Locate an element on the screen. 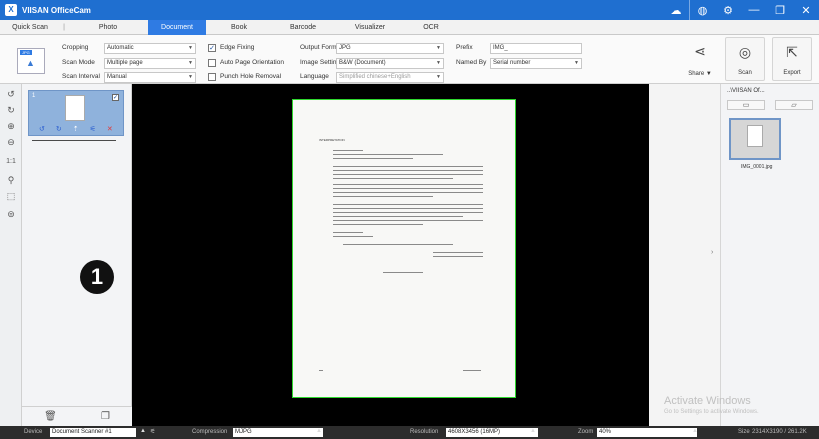 The width and height of the screenshot is (819, 439). device-select: Document Scanner #1 is located at coordinates (93, 432).